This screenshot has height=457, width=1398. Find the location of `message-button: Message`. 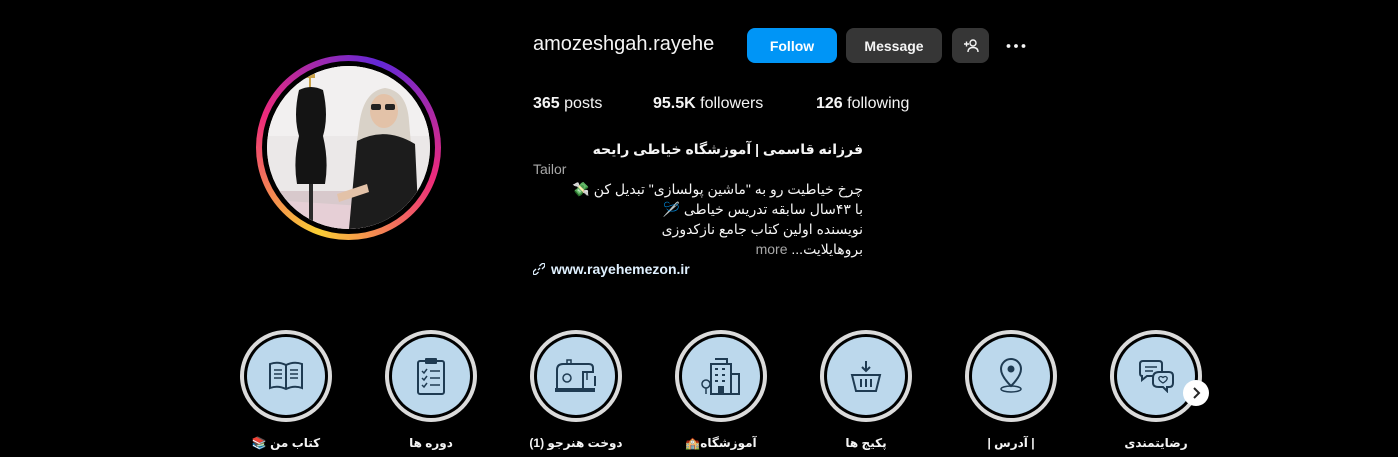

message-button: Message is located at coordinates (894, 45).